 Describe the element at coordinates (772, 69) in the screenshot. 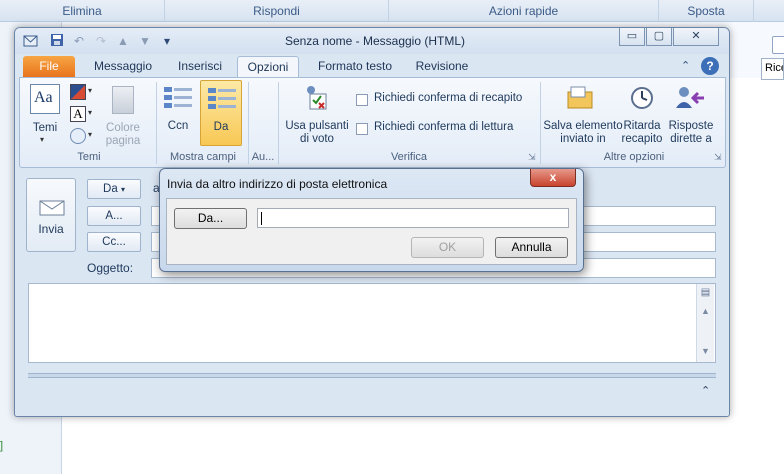

I see `search-field-partial: Rice` at that location.